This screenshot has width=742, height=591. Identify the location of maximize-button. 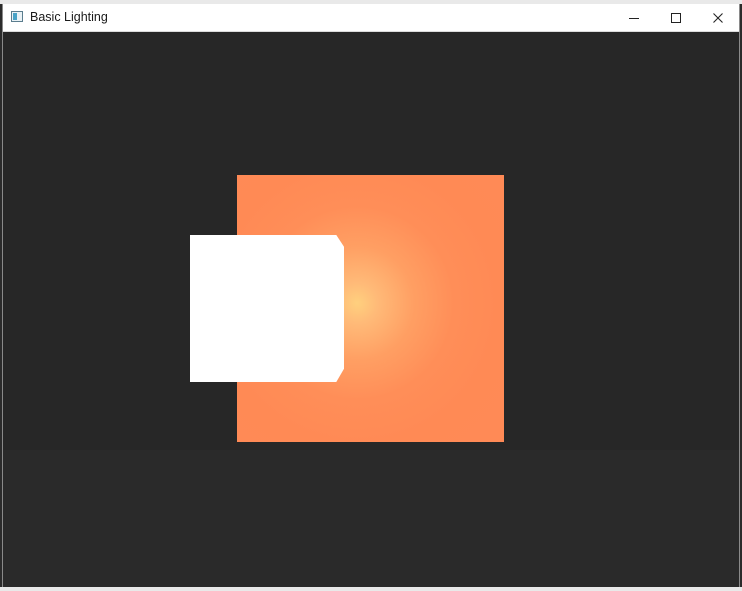
(676, 18).